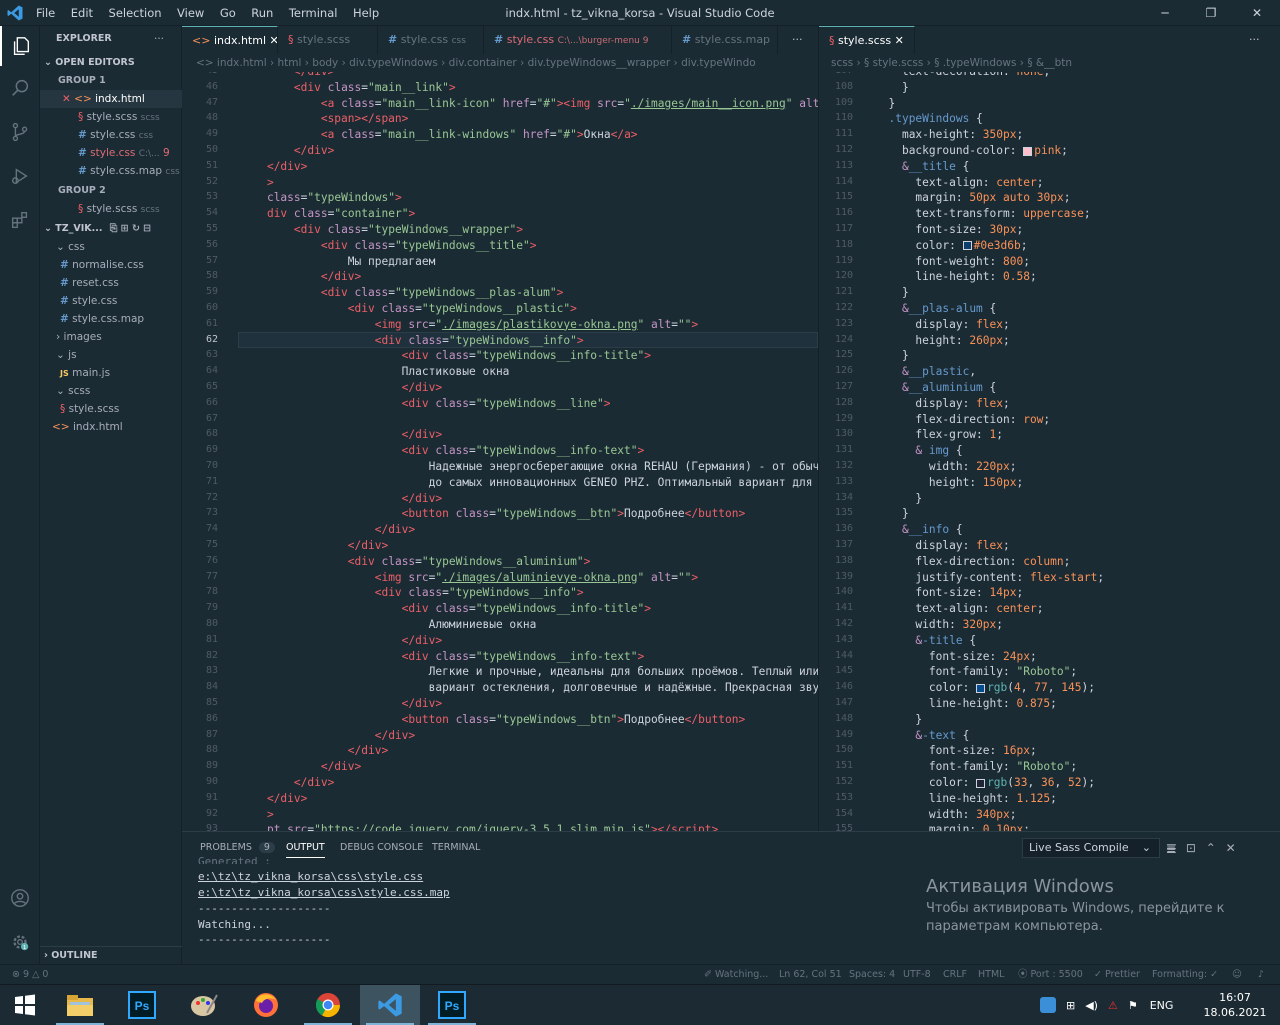  Describe the element at coordinates (30, 975) in the screenshot. I see `problems-status: ⊗ 9 △ 0` at that location.